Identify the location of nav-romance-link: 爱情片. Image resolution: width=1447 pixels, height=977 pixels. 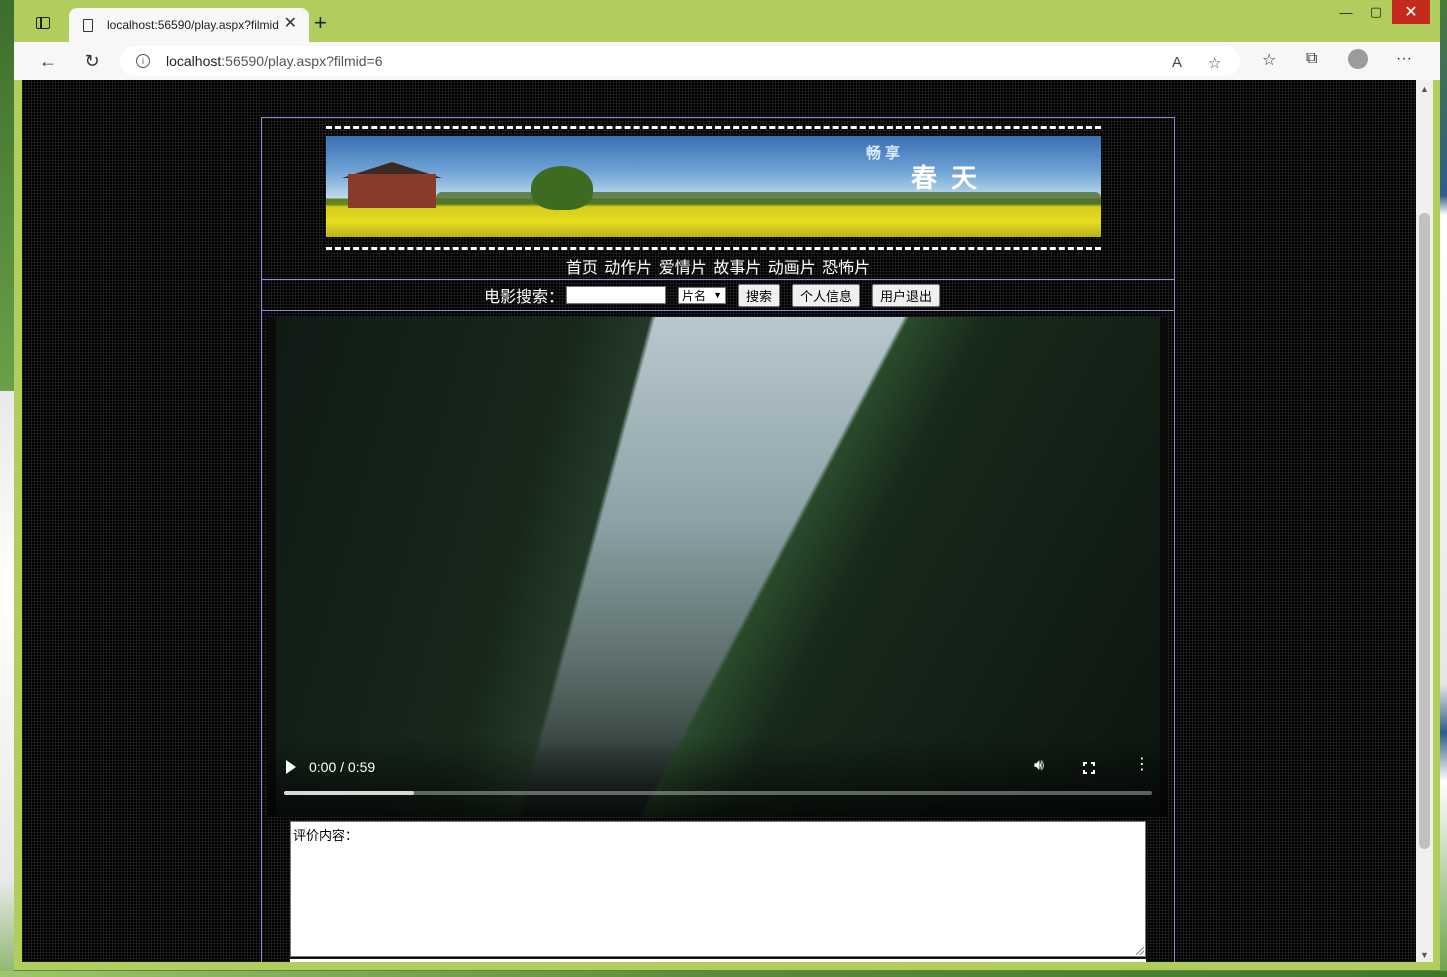
(683, 268).